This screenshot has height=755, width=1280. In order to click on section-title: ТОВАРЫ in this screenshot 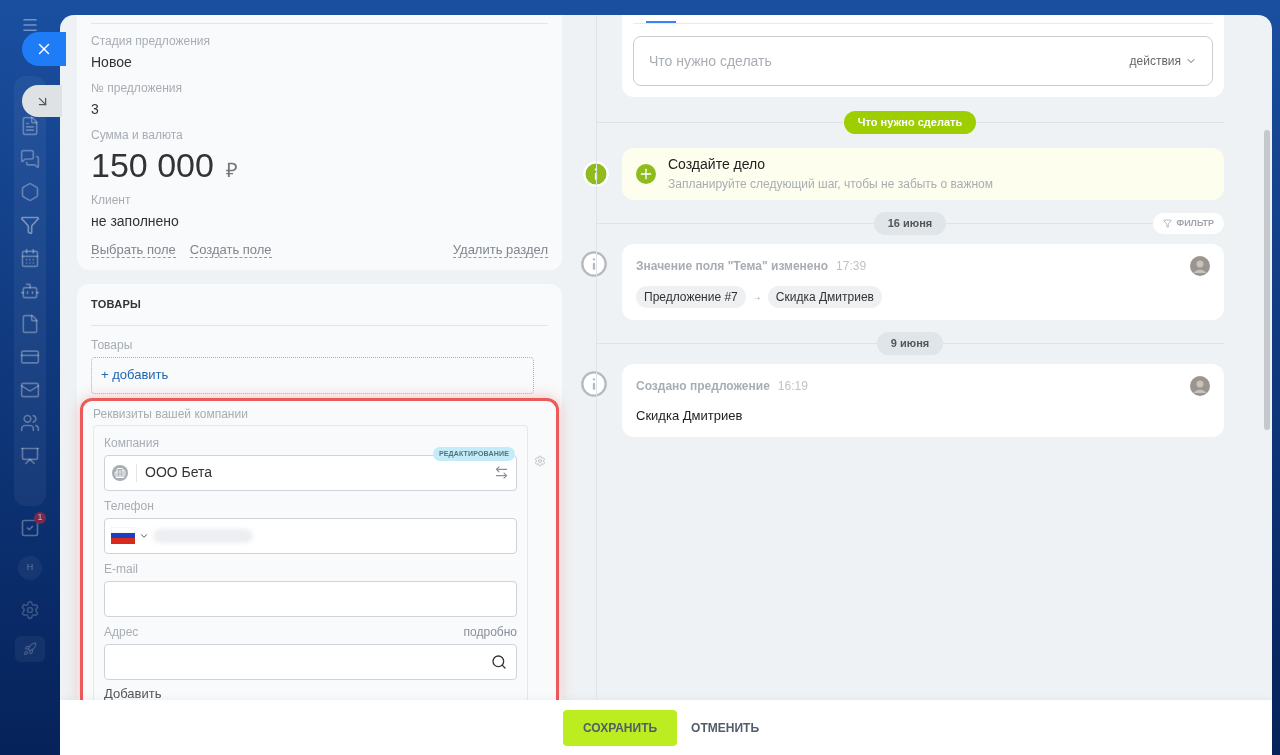, I will do `click(319, 311)`.